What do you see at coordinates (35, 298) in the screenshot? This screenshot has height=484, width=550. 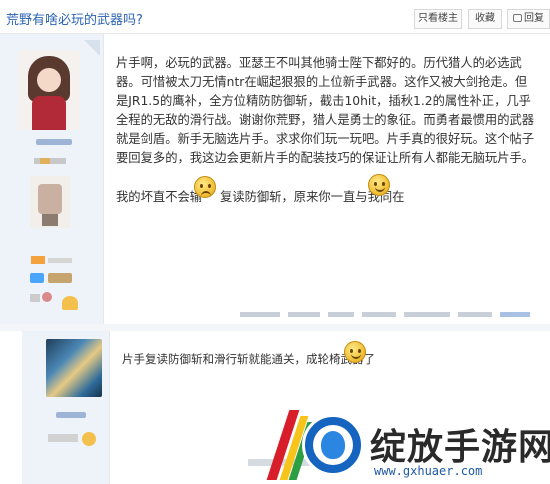 I see `medal-icon` at bounding box center [35, 298].